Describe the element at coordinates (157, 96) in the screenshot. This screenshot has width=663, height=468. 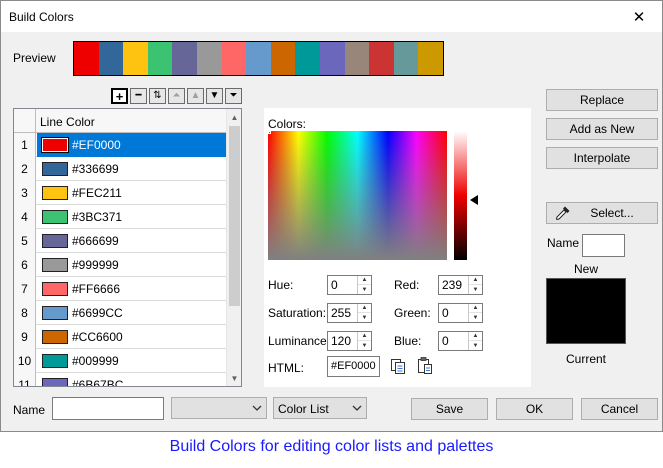
I see `sort-icon: ⇅` at that location.